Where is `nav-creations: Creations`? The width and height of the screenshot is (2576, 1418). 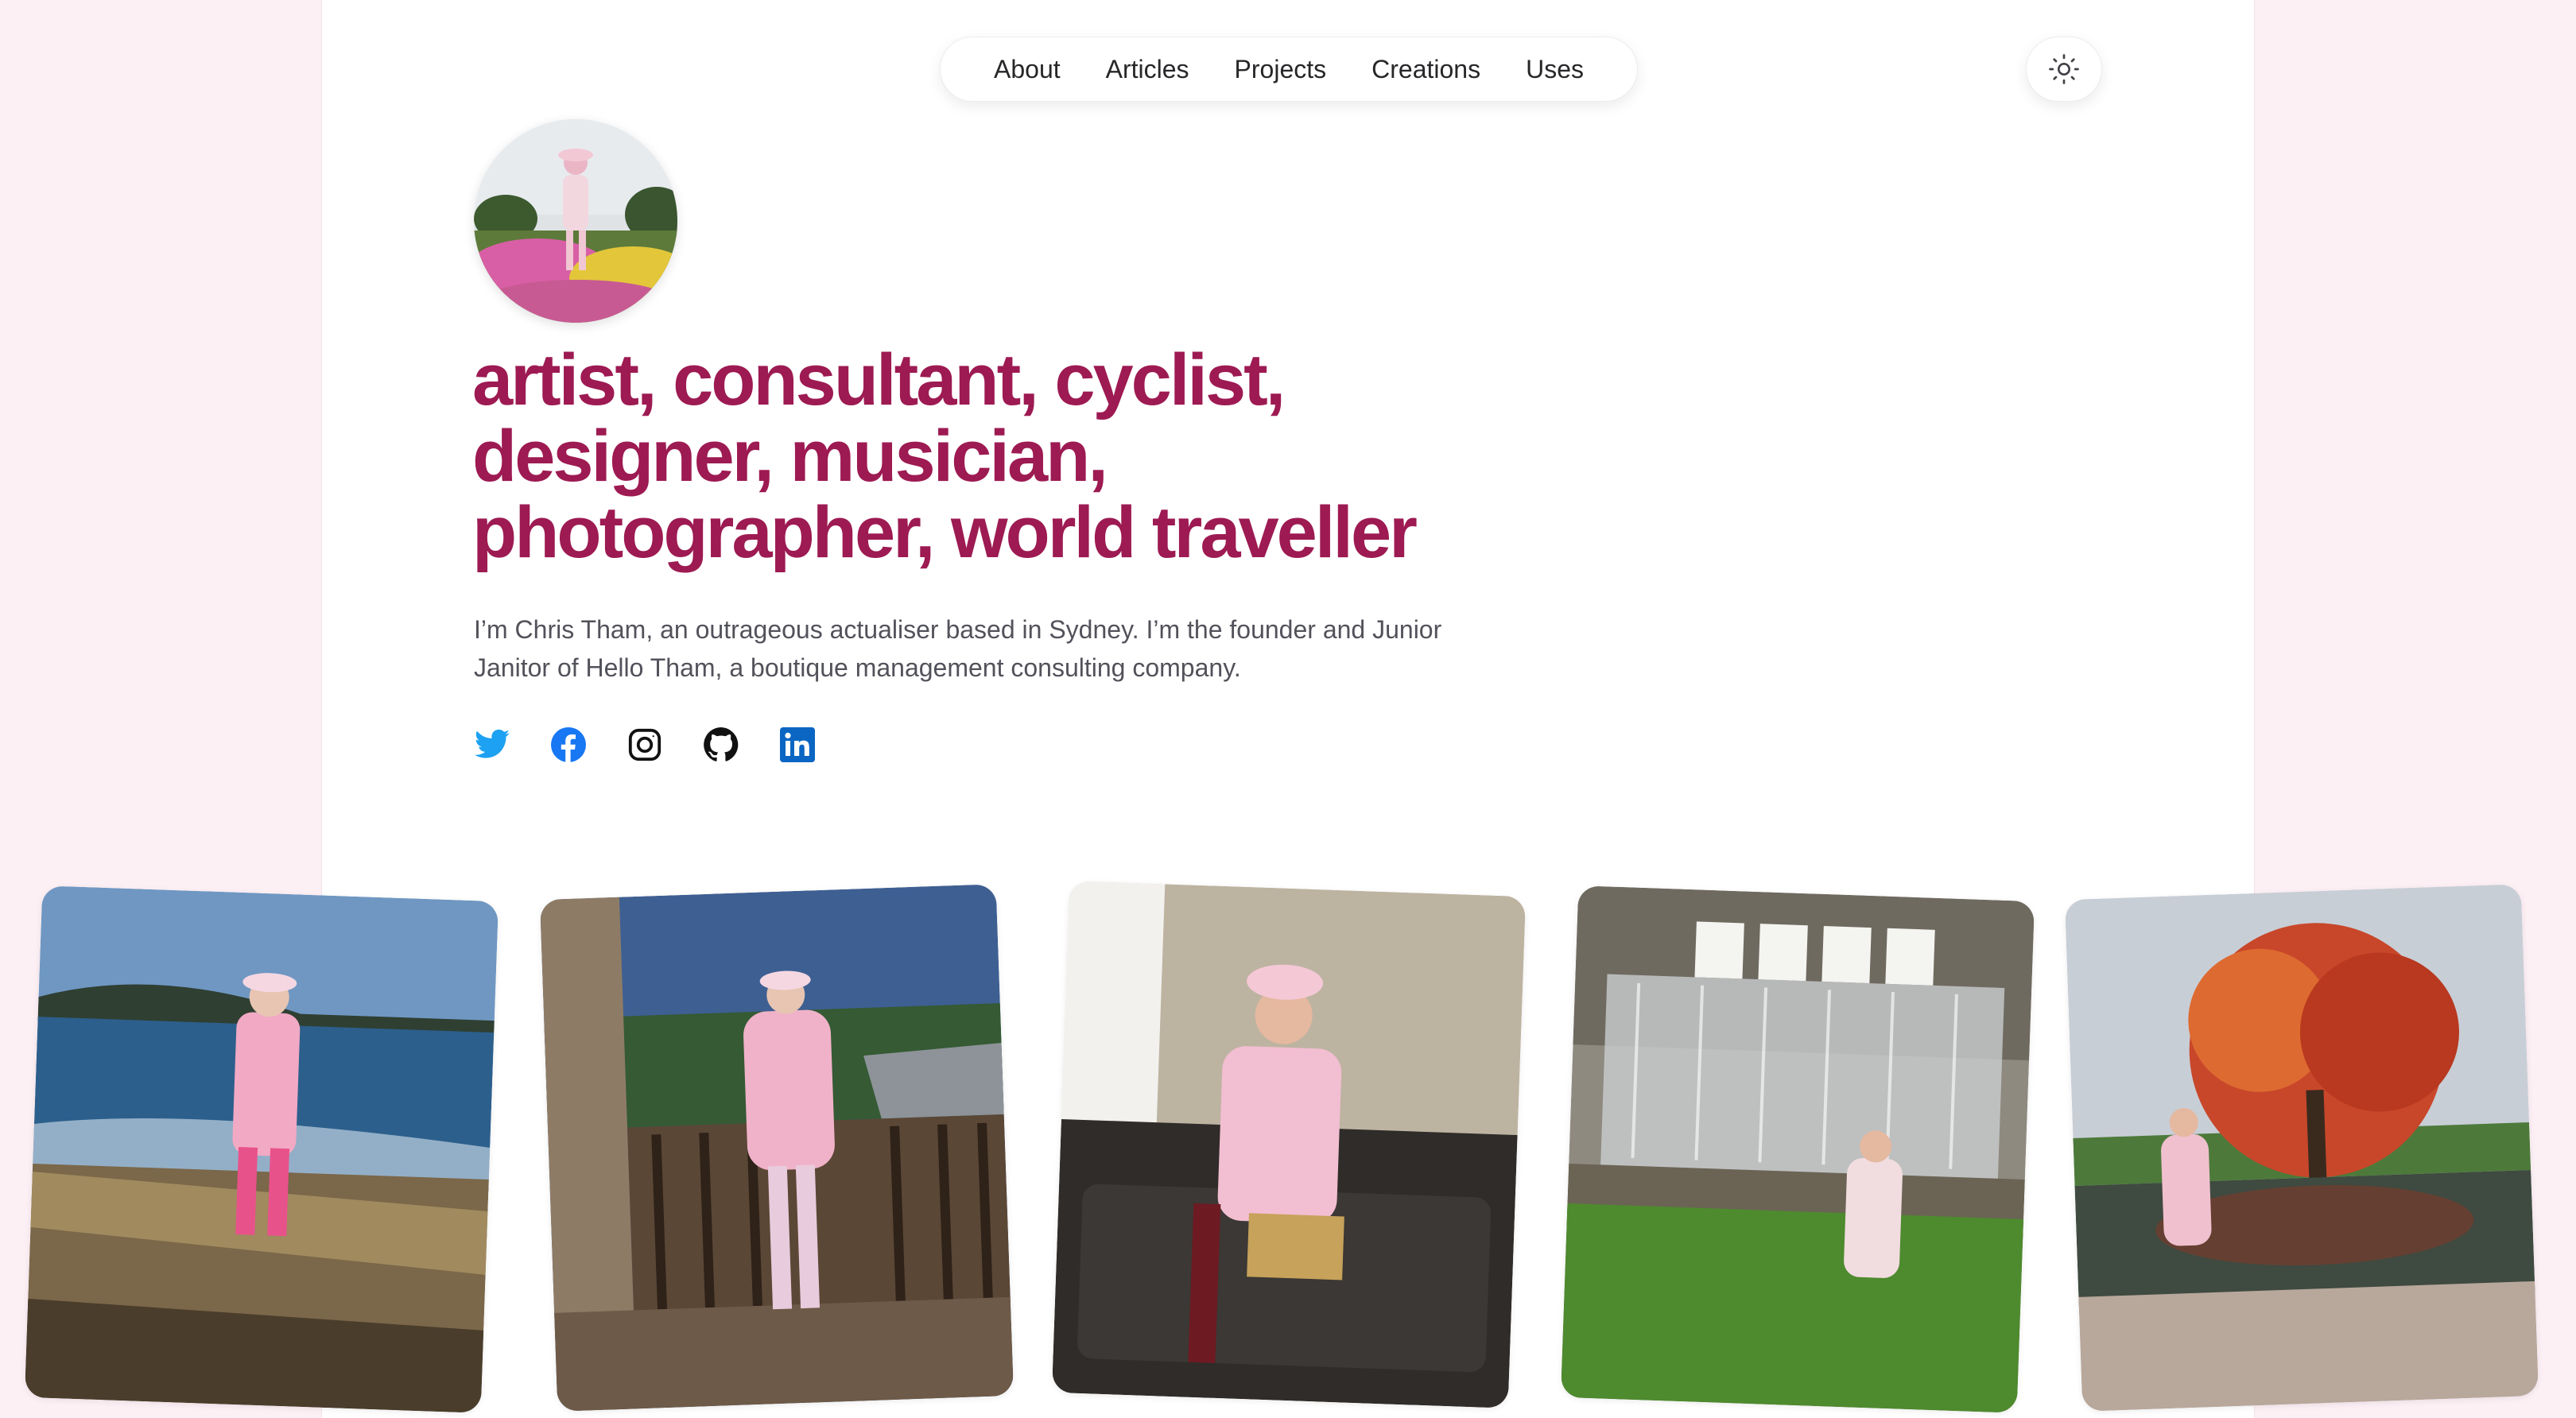
nav-creations: Creations is located at coordinates (1426, 69).